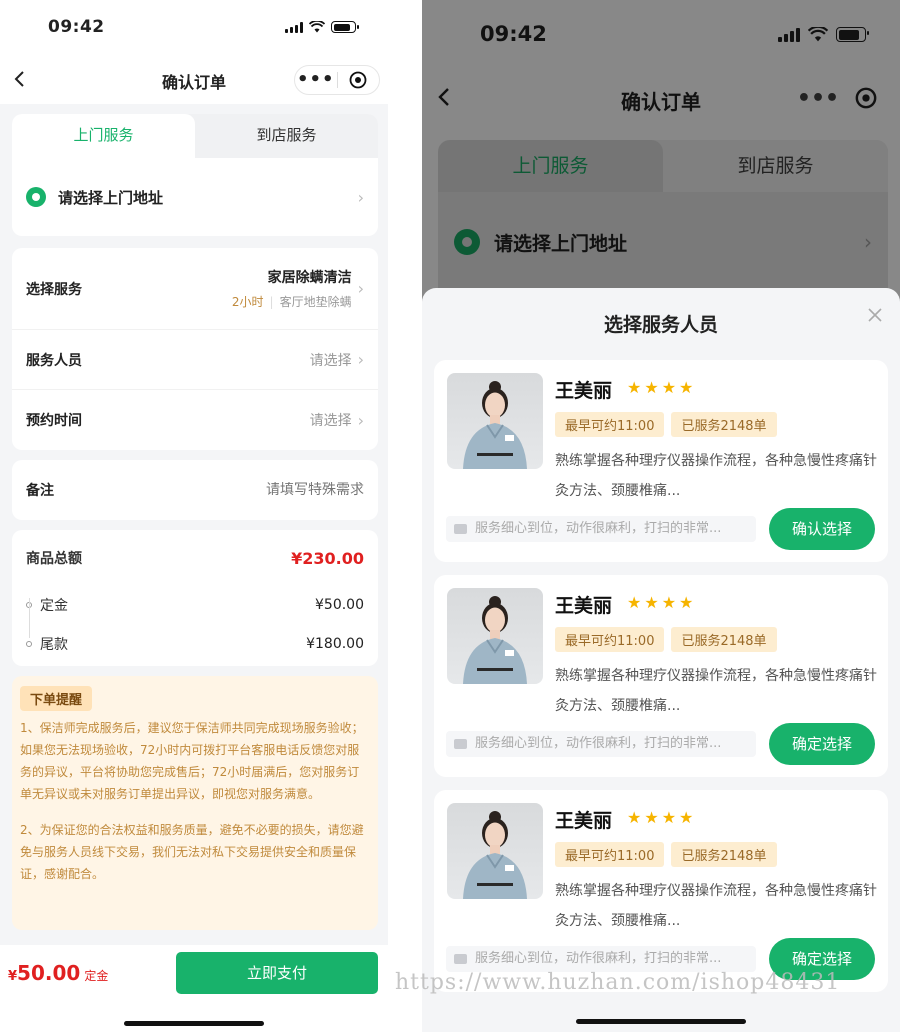 This screenshot has width=900, height=1032. Describe the element at coordinates (495, 851) in the screenshot. I see `staff-photo` at that location.